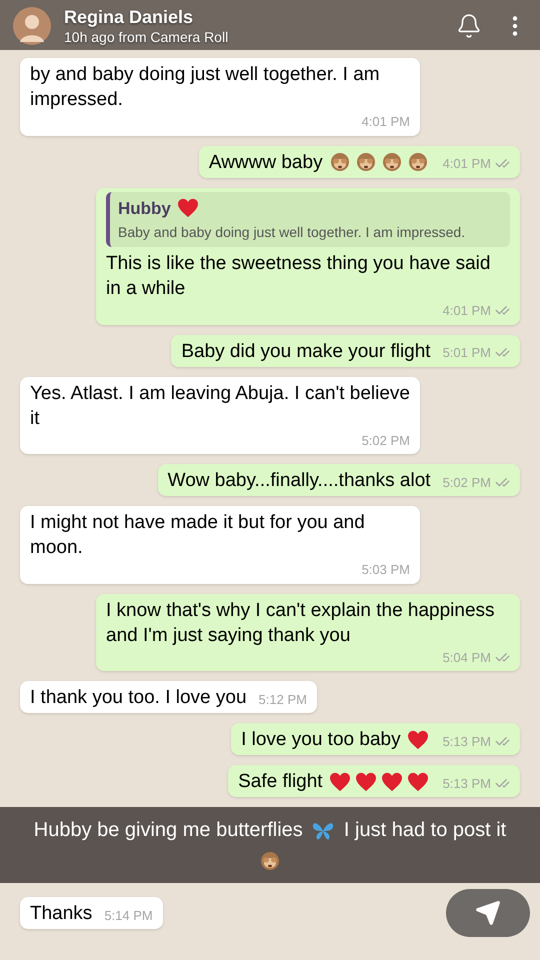 The width and height of the screenshot is (540, 960). Describe the element at coordinates (321, 739) in the screenshot. I see `message-text: I love you too baby` at that location.